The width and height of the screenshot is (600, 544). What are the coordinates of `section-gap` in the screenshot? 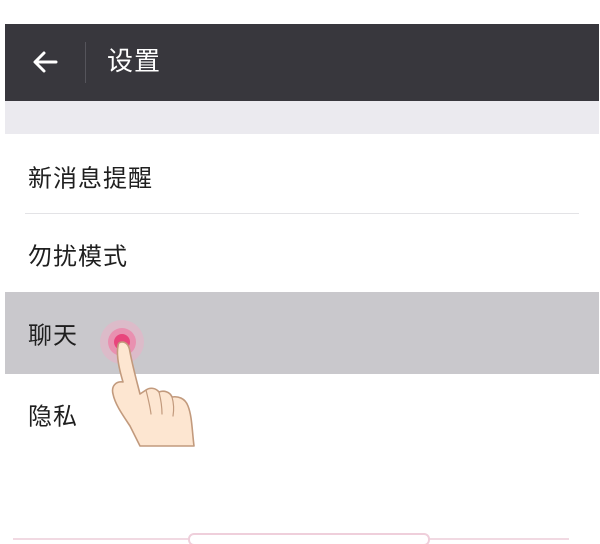 It's located at (302, 117).